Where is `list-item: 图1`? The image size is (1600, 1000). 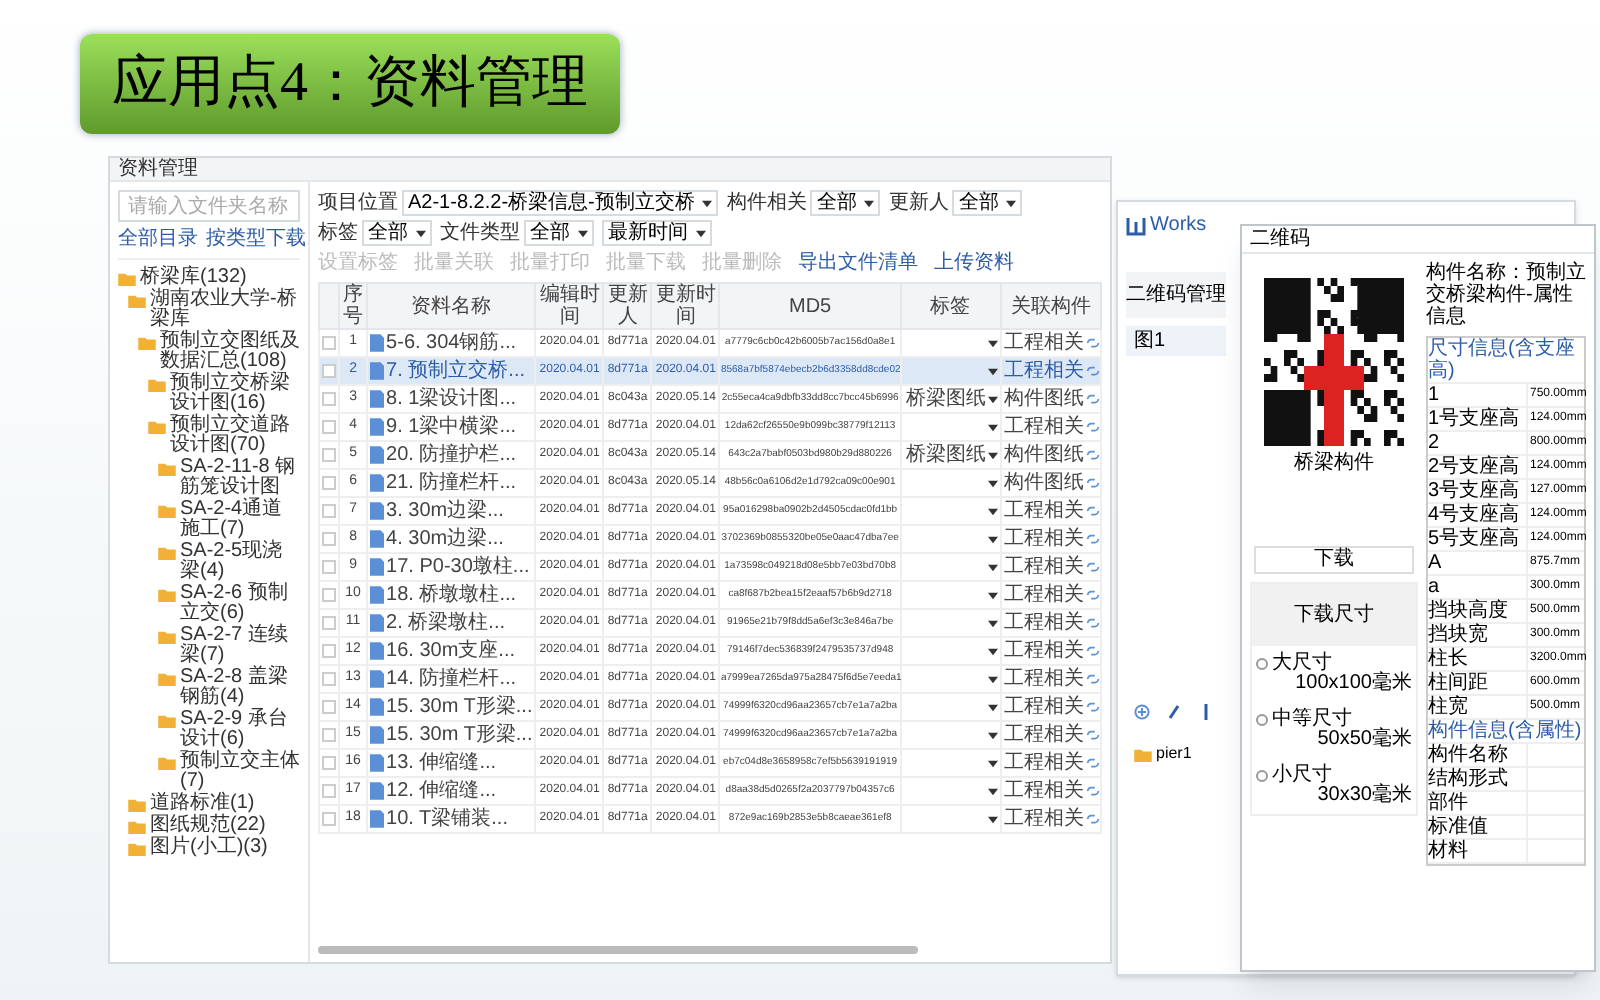
list-item: 图1 is located at coordinates (1176, 341).